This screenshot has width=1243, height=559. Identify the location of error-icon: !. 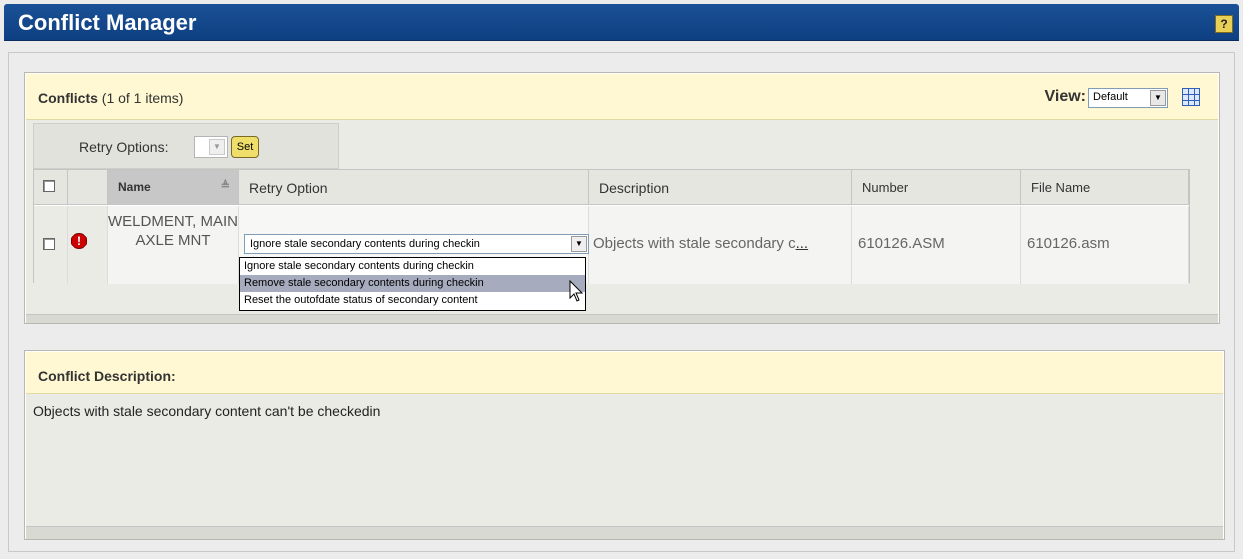
(79, 241).